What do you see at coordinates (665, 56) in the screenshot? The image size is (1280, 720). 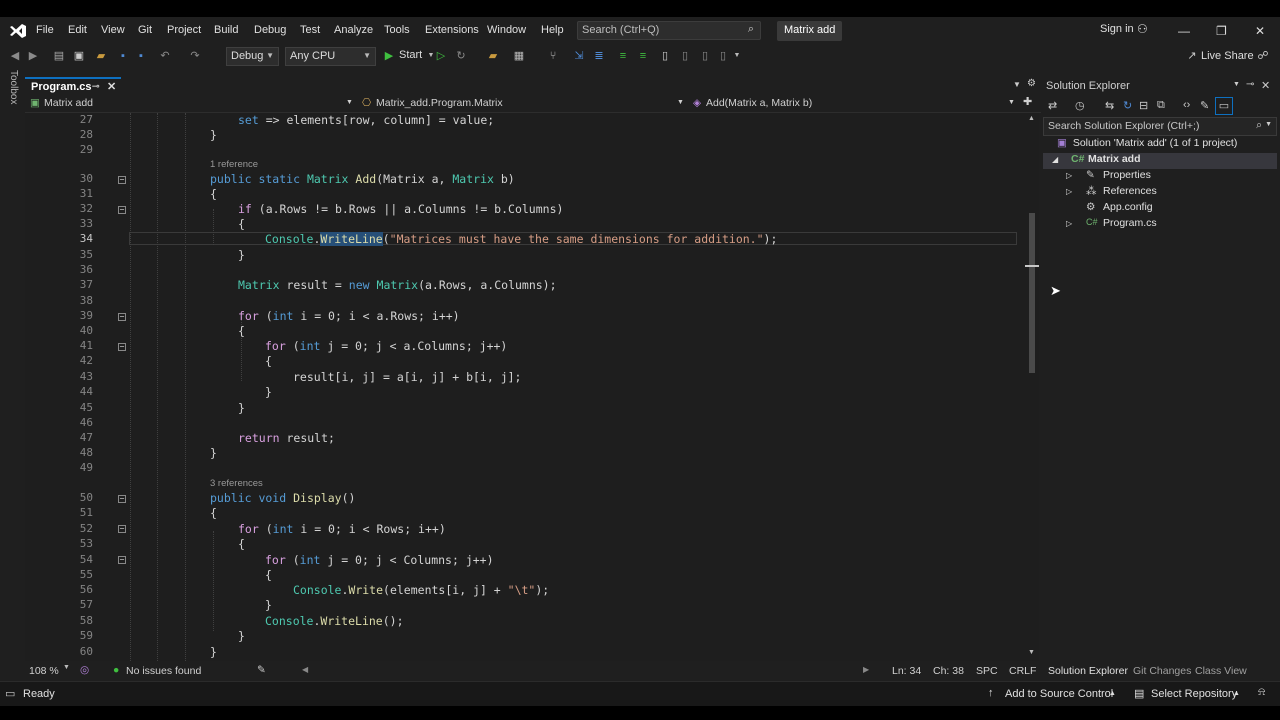 I see `bookmark-icon: ▯` at bounding box center [665, 56].